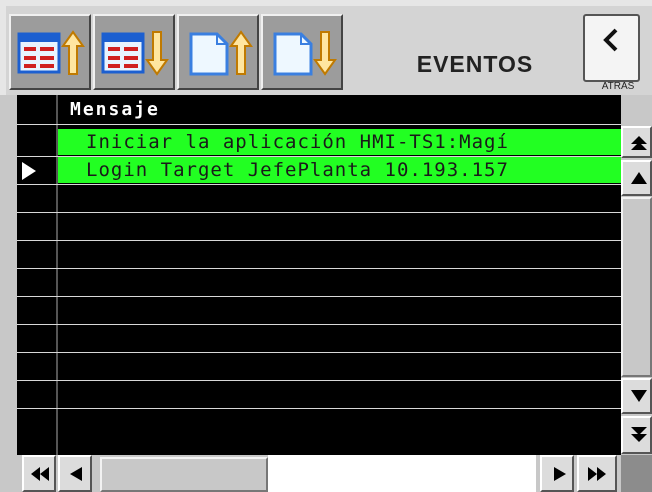  I want to click on scroll-bottom-list-button, so click(134, 52).